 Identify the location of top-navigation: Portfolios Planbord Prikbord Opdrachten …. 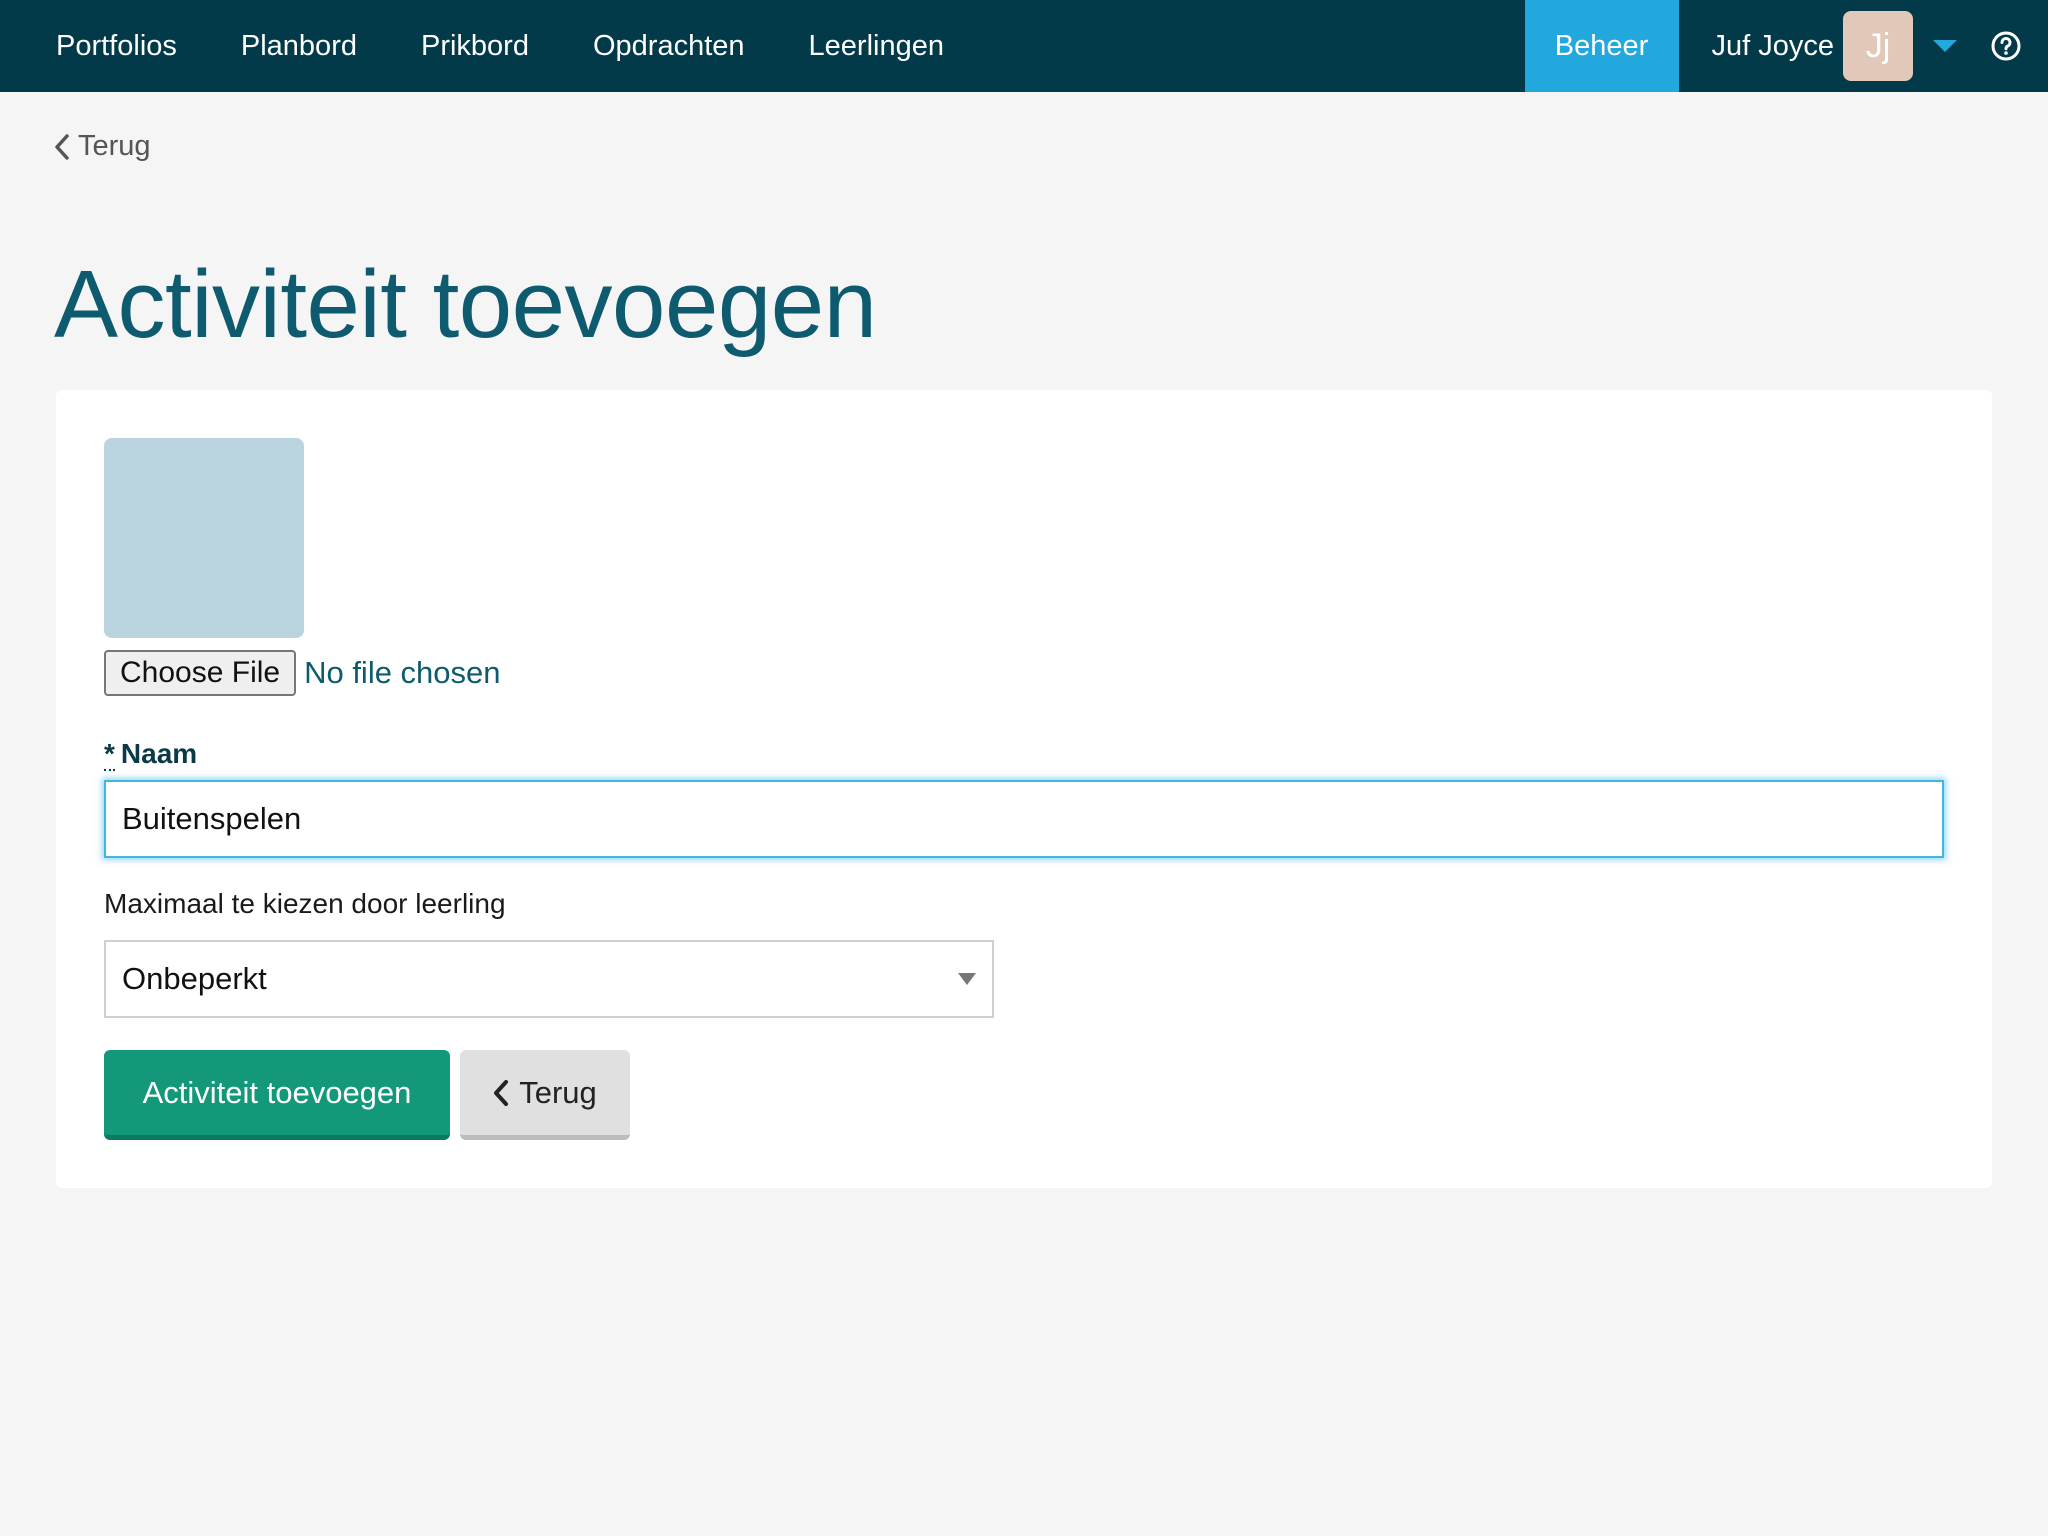
(1024, 46).